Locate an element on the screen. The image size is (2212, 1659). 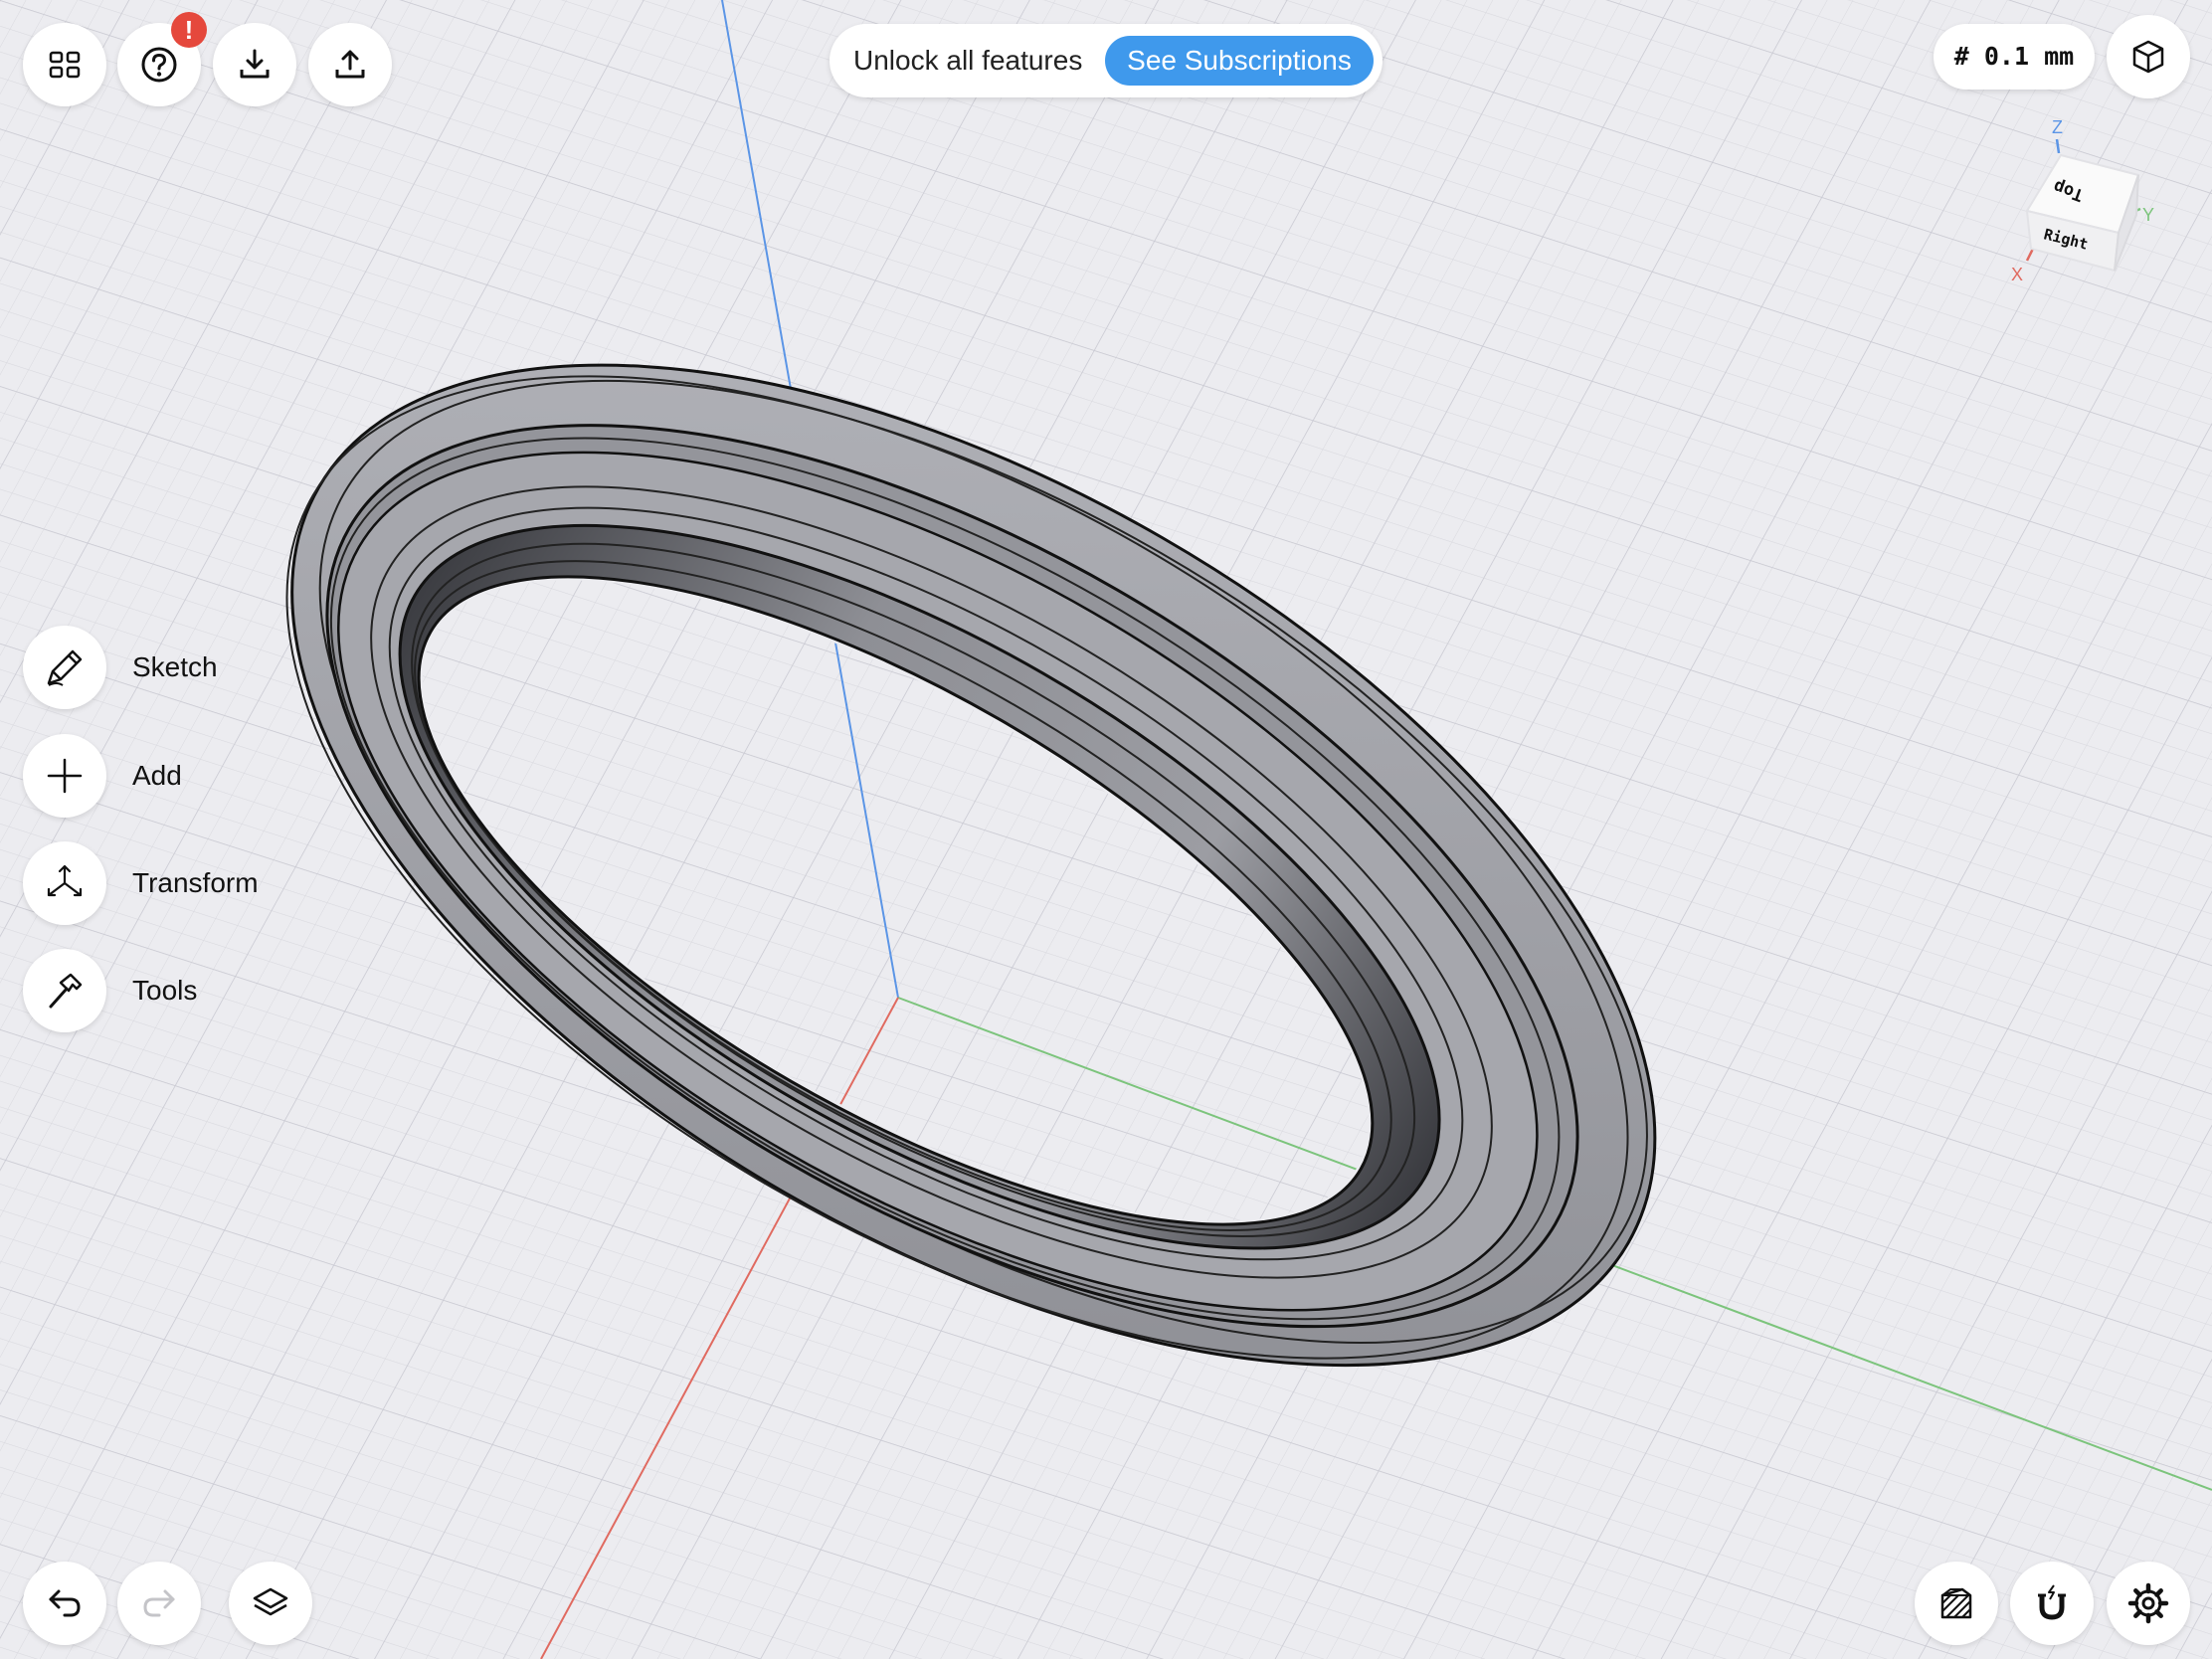
sketch-tool-button is located at coordinates (64, 667).